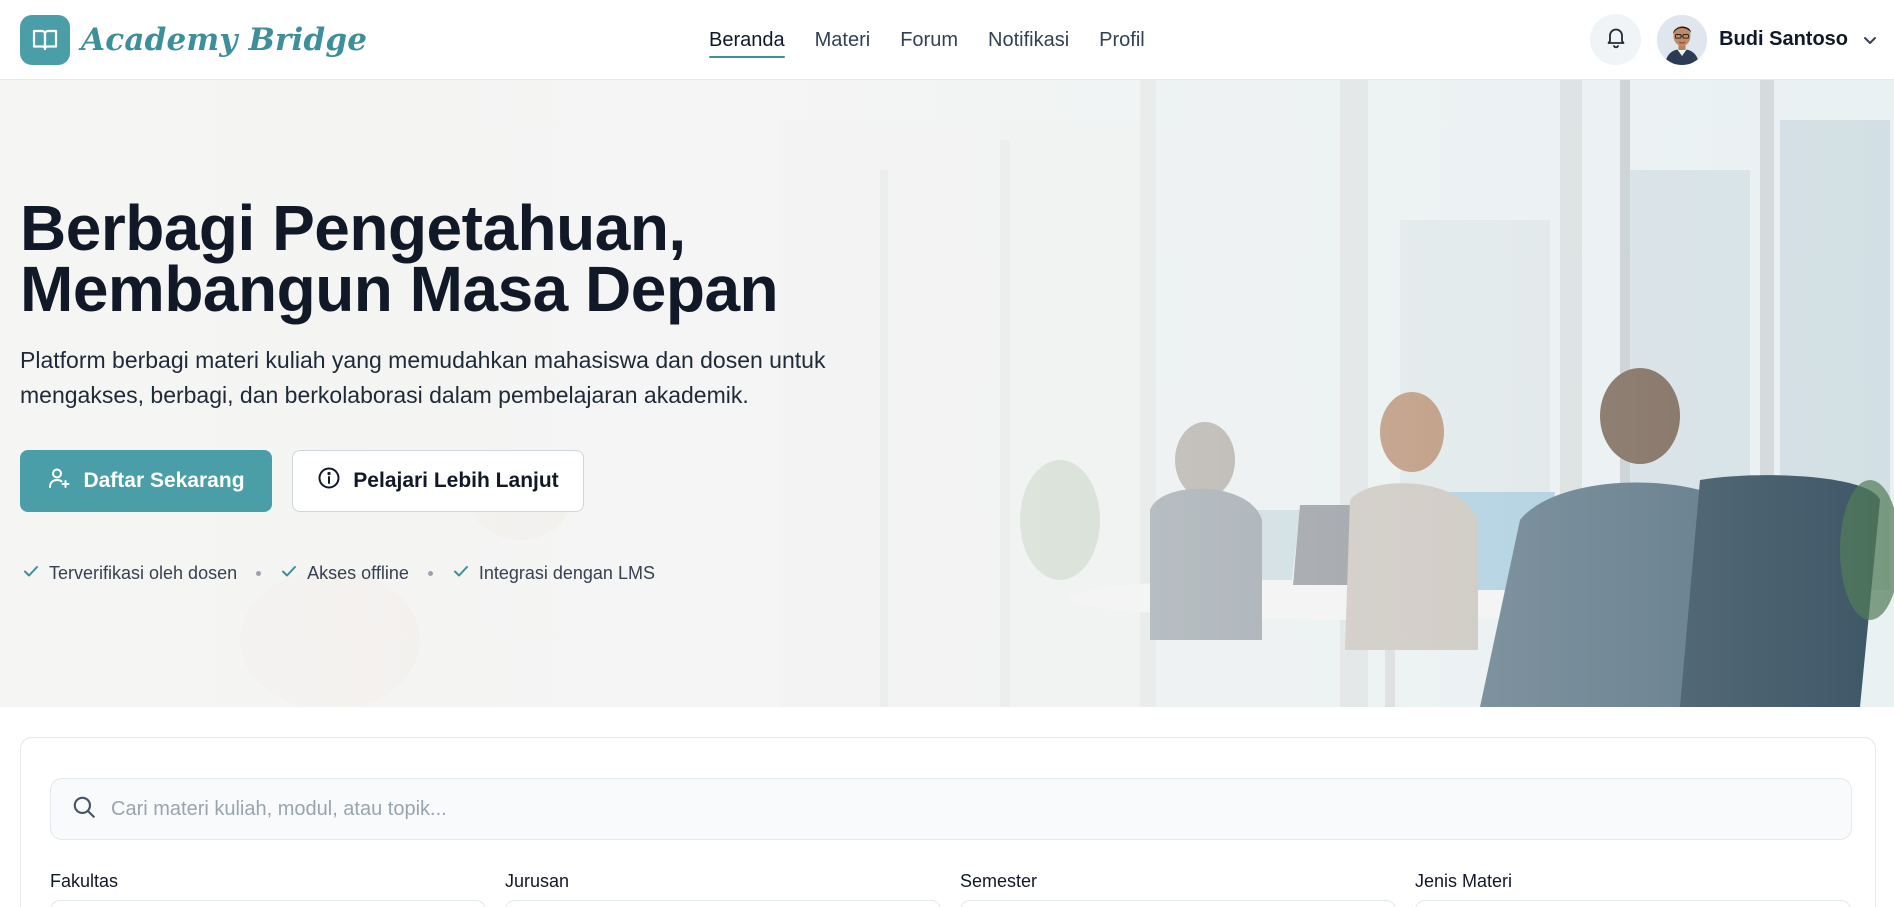 The image size is (1894, 907). I want to click on search-bar, so click(951, 809).